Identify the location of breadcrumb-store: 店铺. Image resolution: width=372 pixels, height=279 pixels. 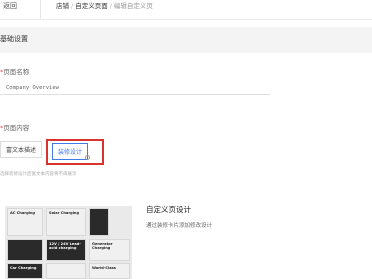
(62, 6).